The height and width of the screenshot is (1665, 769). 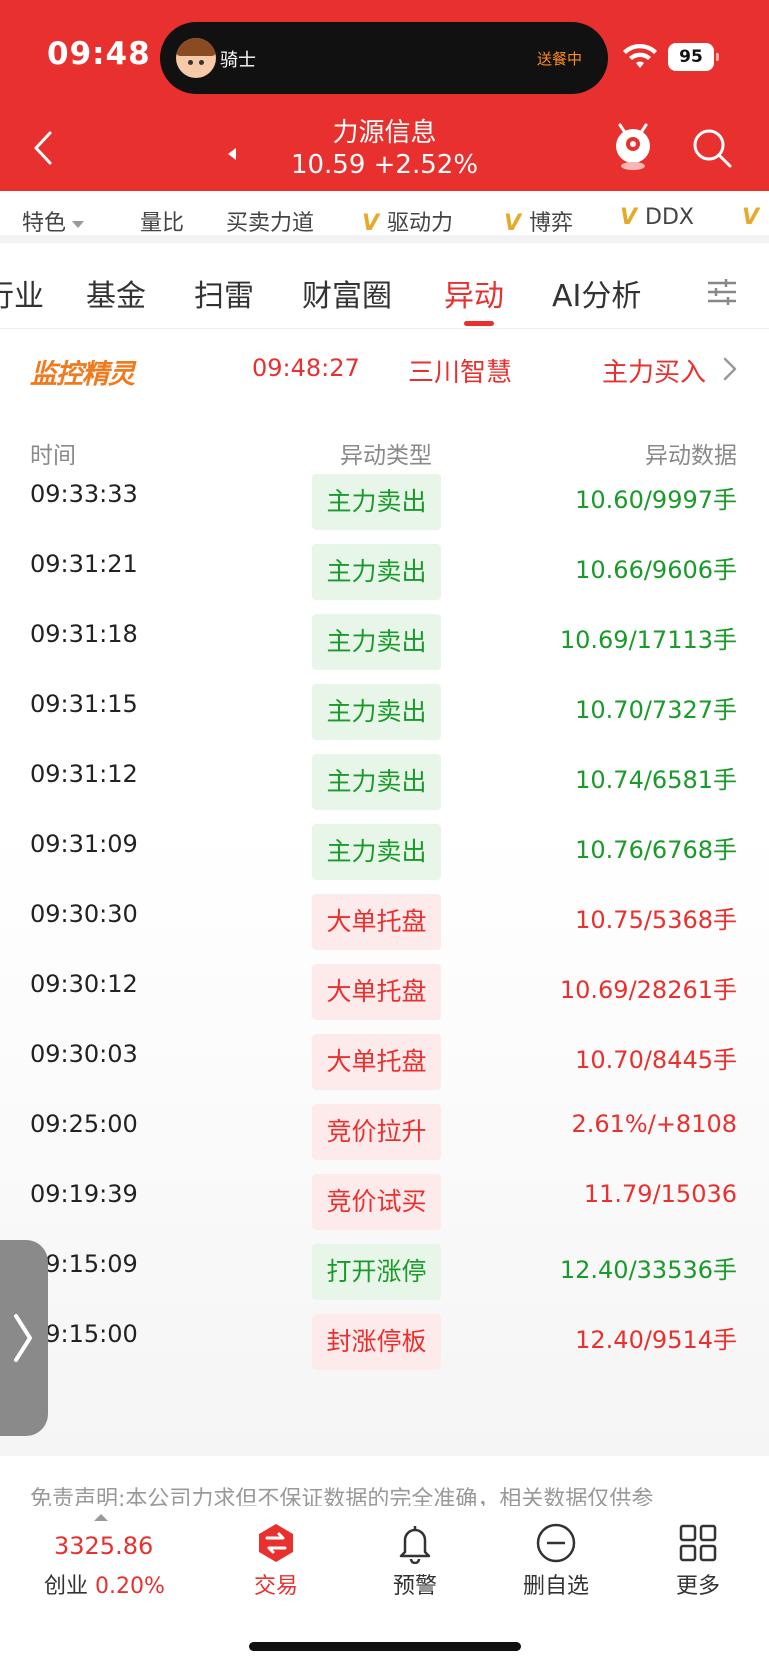 I want to click on row-type-badge: 打开涨停, so click(x=376, y=1272).